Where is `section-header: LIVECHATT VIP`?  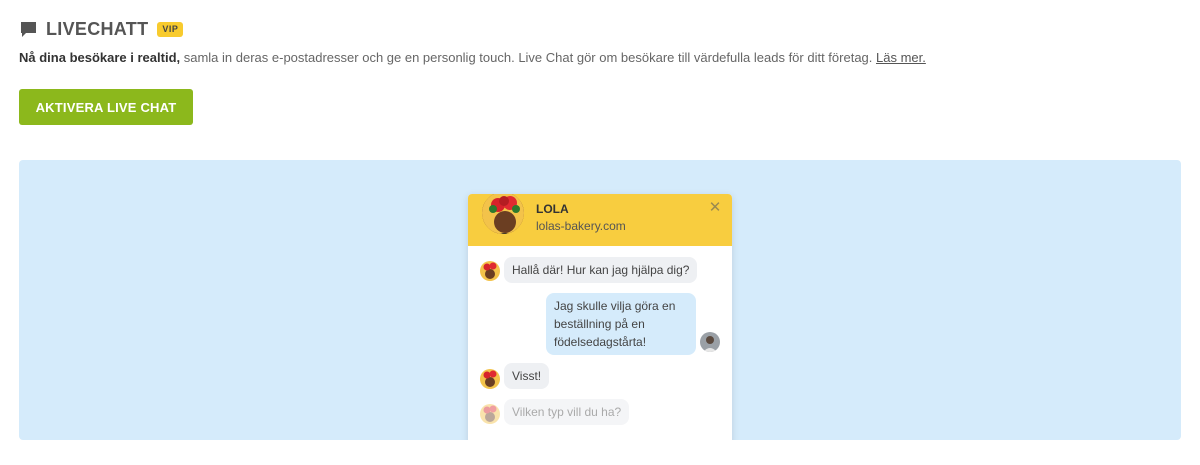
section-header: LIVECHATT VIP is located at coordinates (101, 29).